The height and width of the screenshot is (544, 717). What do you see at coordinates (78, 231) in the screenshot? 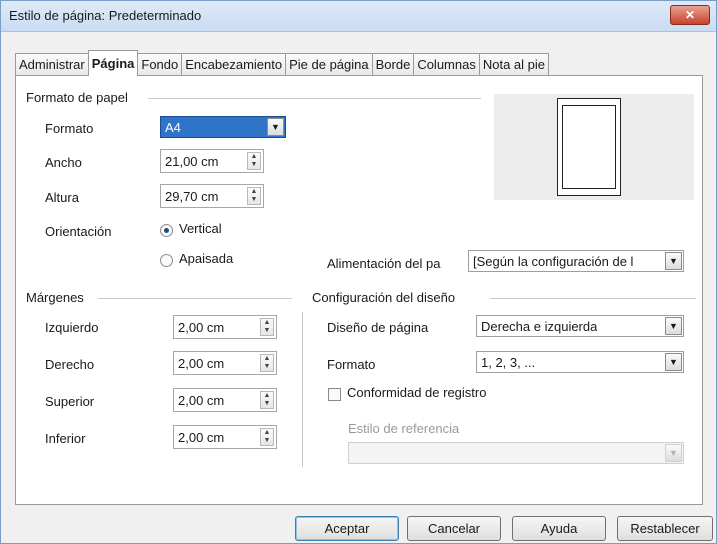
I see `orientation-label: Orientación` at bounding box center [78, 231].